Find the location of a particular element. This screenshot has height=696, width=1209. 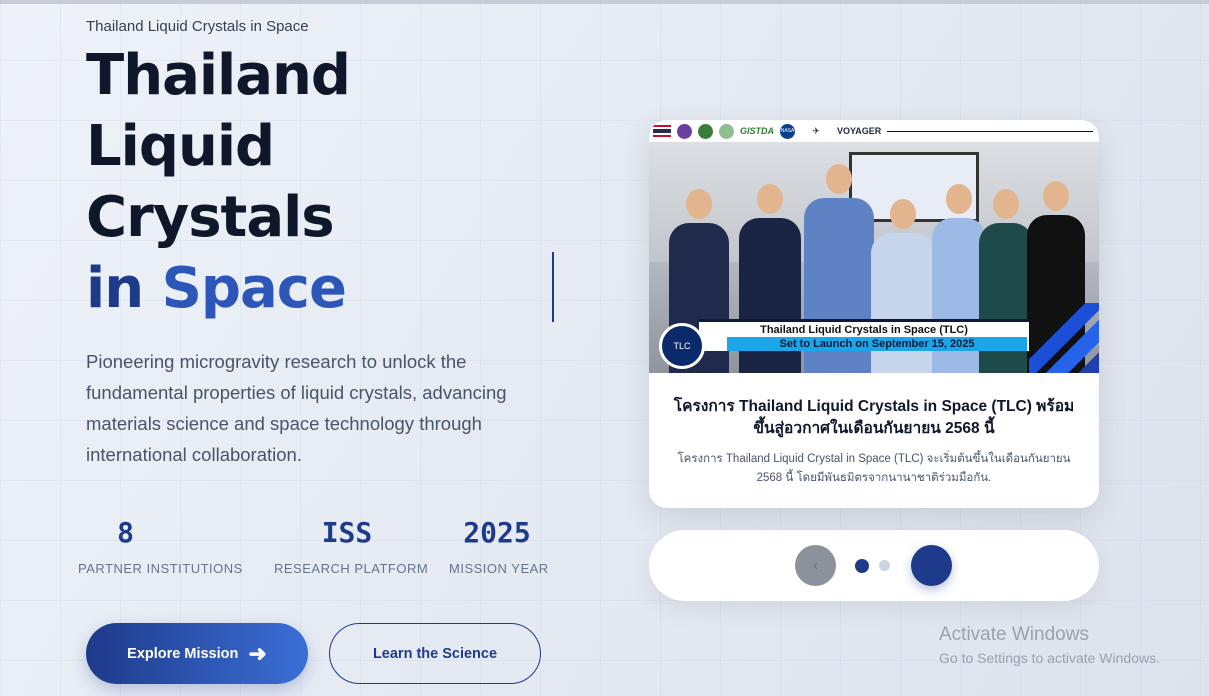

hero-eyebrow: Thailand Liquid Crystals in Space is located at coordinates (197, 26).